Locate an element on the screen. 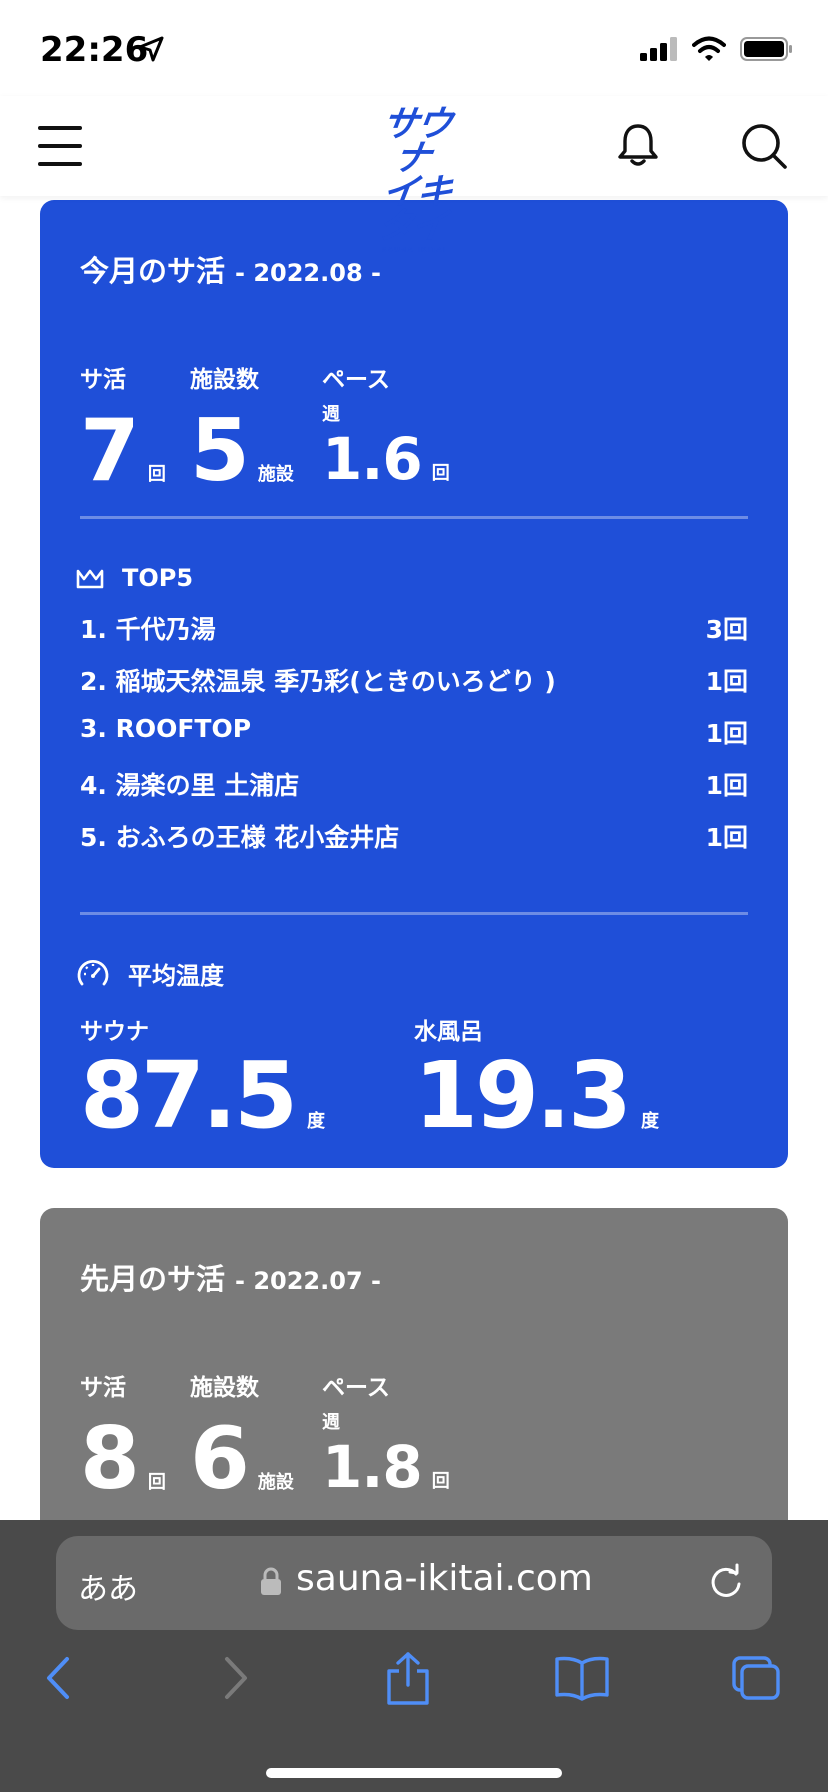  list-item: 4. 湯楽の里 土浦店 1回 is located at coordinates (414, 792).